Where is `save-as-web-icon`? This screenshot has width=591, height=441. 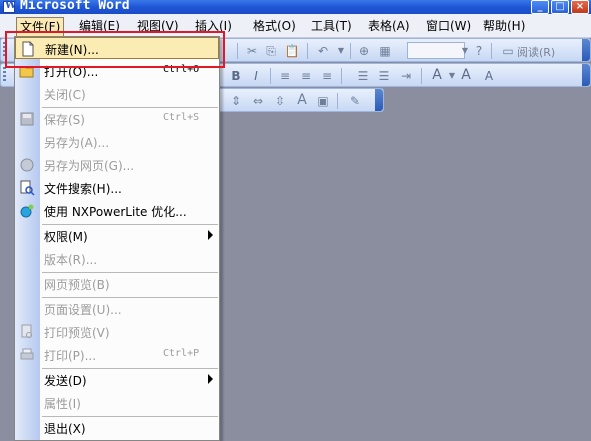 save-as-web-icon is located at coordinates (27, 165).